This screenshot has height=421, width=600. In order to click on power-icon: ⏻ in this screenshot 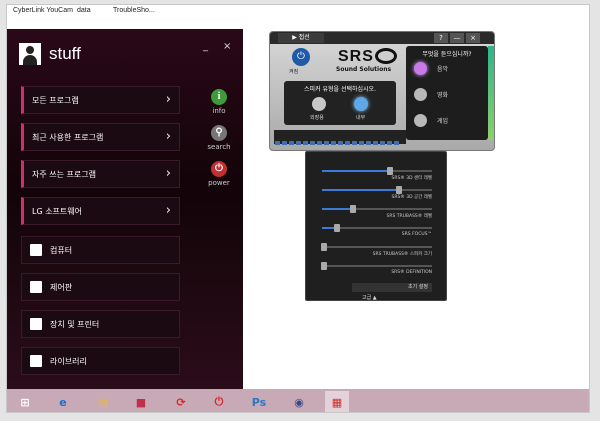, I will do `click(219, 169)`.